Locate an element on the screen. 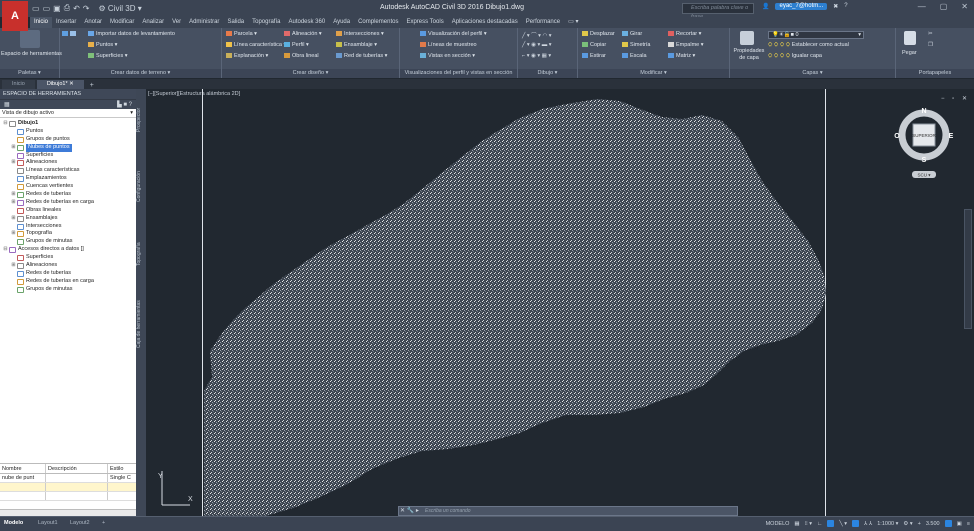 The width and height of the screenshot is (974, 531). gear-icon: ⚙ ▾ is located at coordinates (907, 524).